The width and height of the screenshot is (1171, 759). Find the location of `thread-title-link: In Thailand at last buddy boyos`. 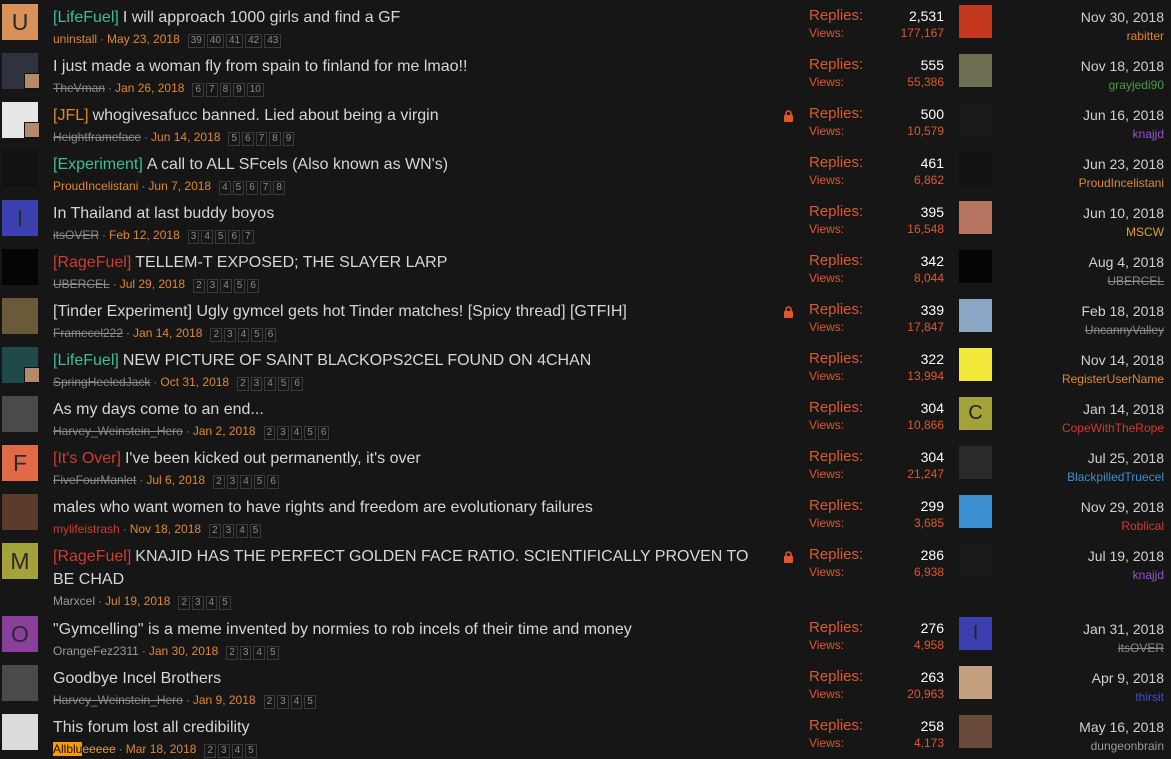

thread-title-link: In Thailand at last buddy boyos is located at coordinates (163, 213).